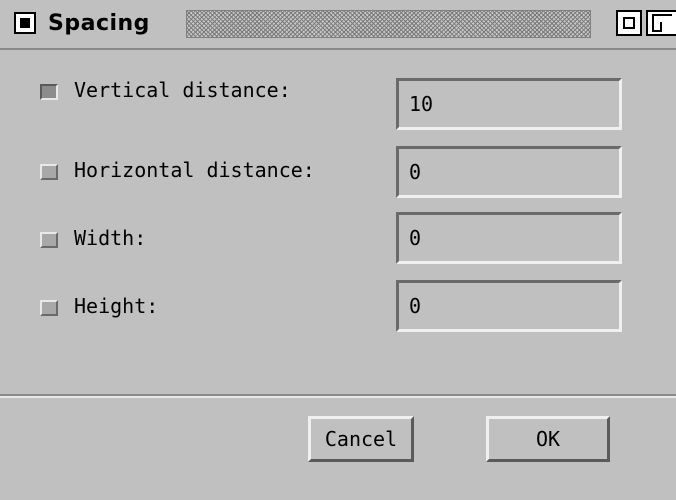  What do you see at coordinates (338, 396) in the screenshot?
I see `separator` at bounding box center [338, 396].